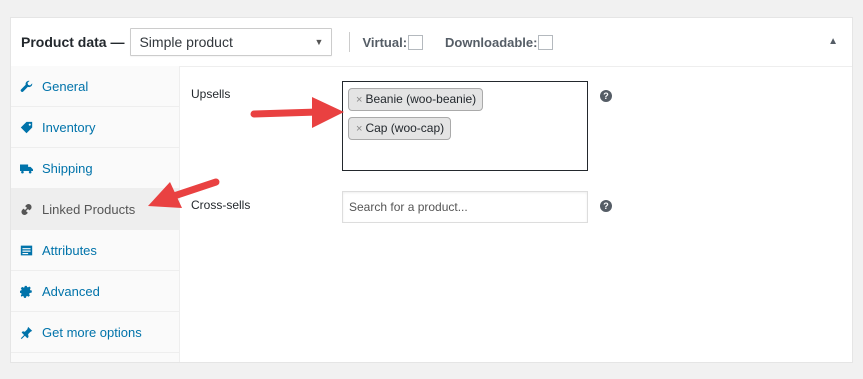  Describe the element at coordinates (95, 86) in the screenshot. I see `tab-general: General` at that location.